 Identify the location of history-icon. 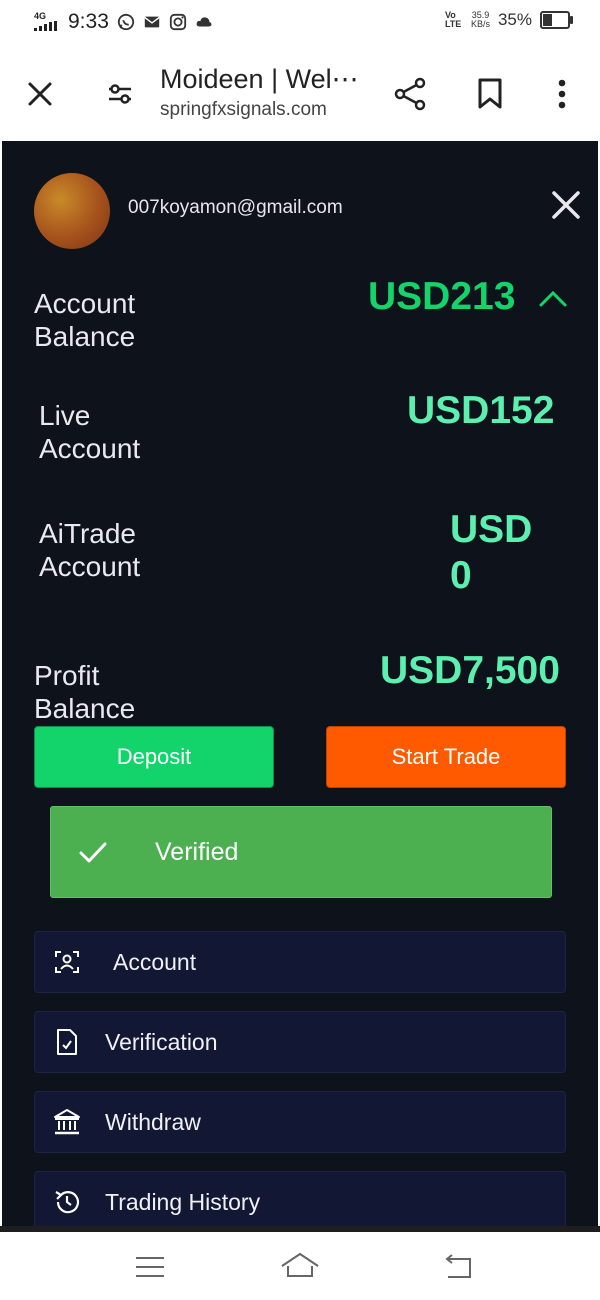
(67, 1202).